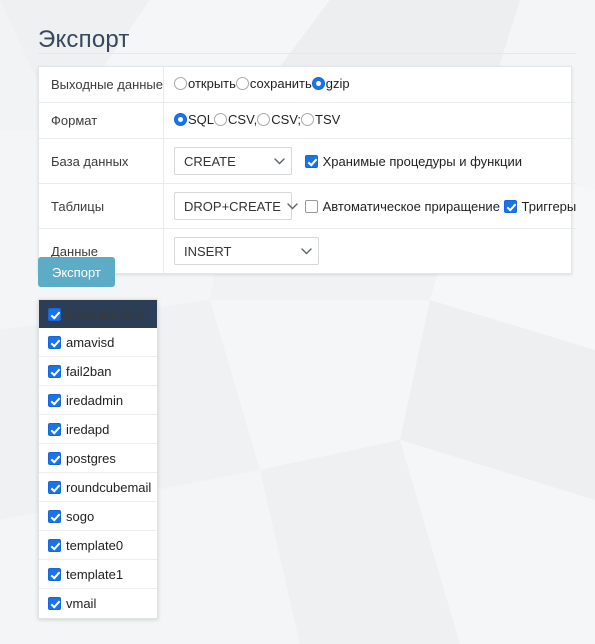 This screenshot has width=595, height=644. I want to click on row-output: Выходные данные открыть сохранить gzip, so click(308, 85).